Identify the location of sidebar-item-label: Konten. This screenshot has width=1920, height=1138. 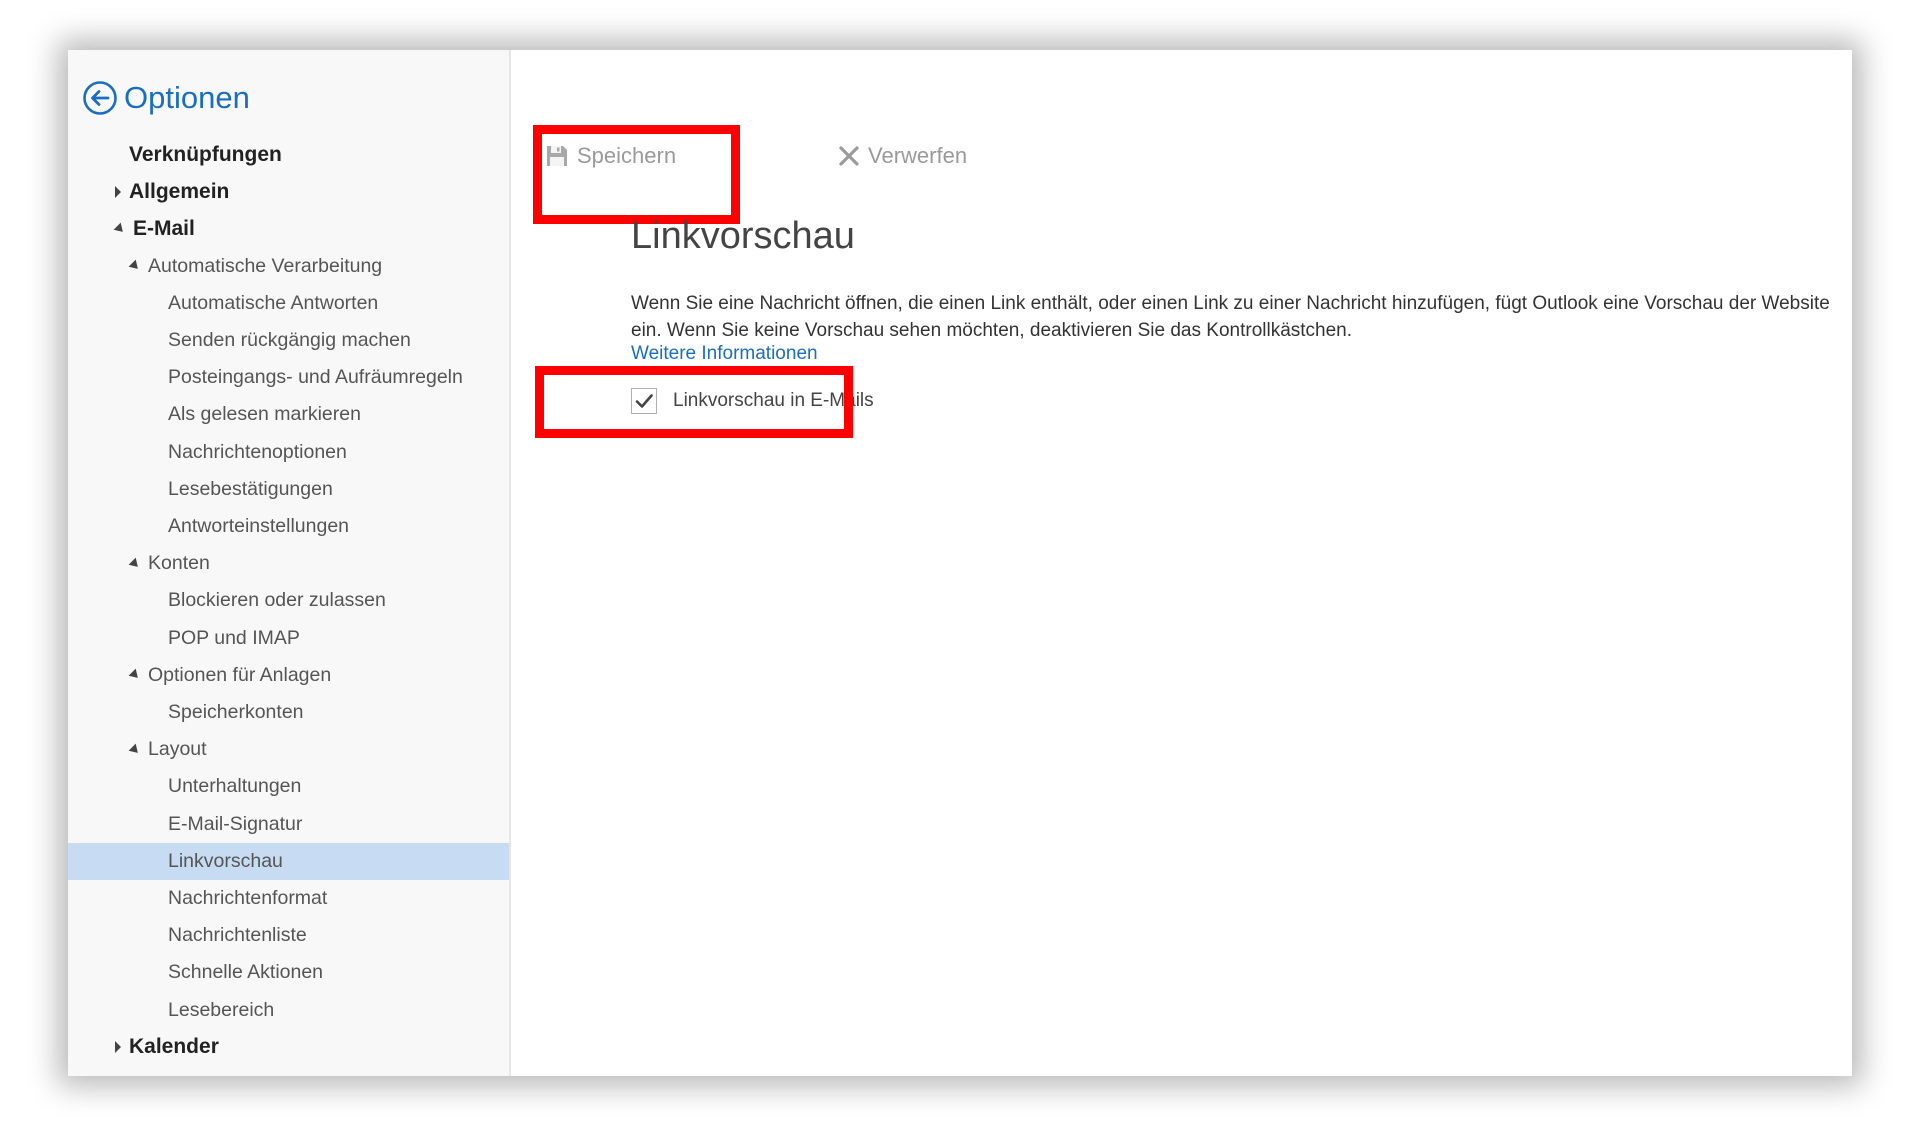
(179, 563).